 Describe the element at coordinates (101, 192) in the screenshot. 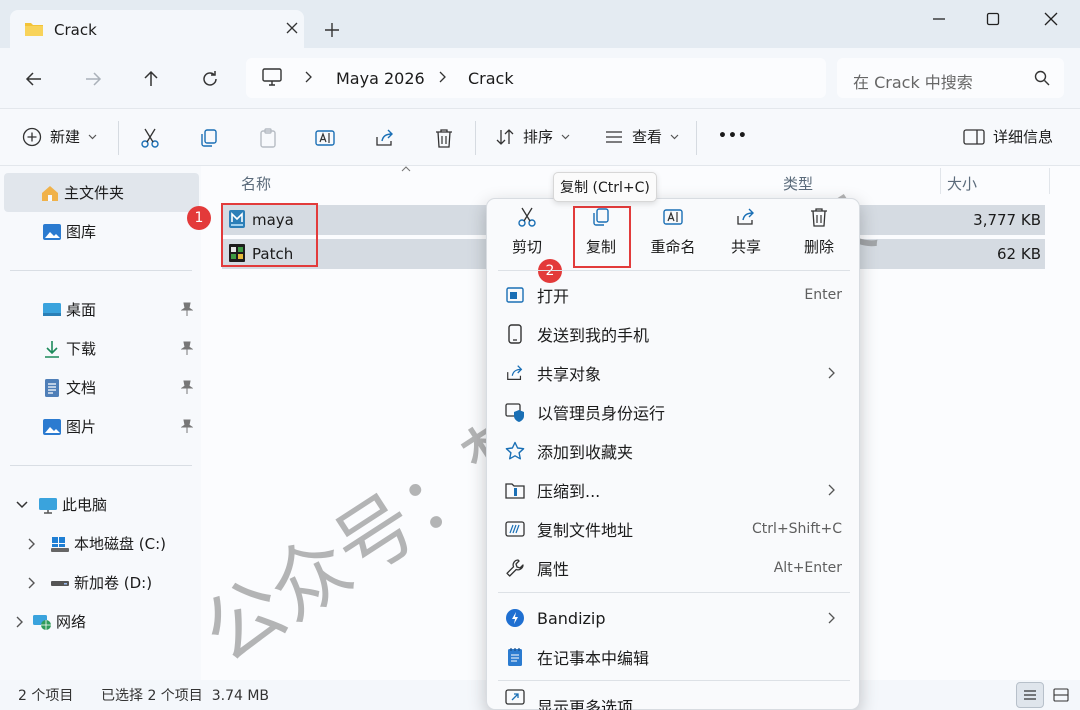

I see `sidebar-item-home: 主文件夹` at that location.